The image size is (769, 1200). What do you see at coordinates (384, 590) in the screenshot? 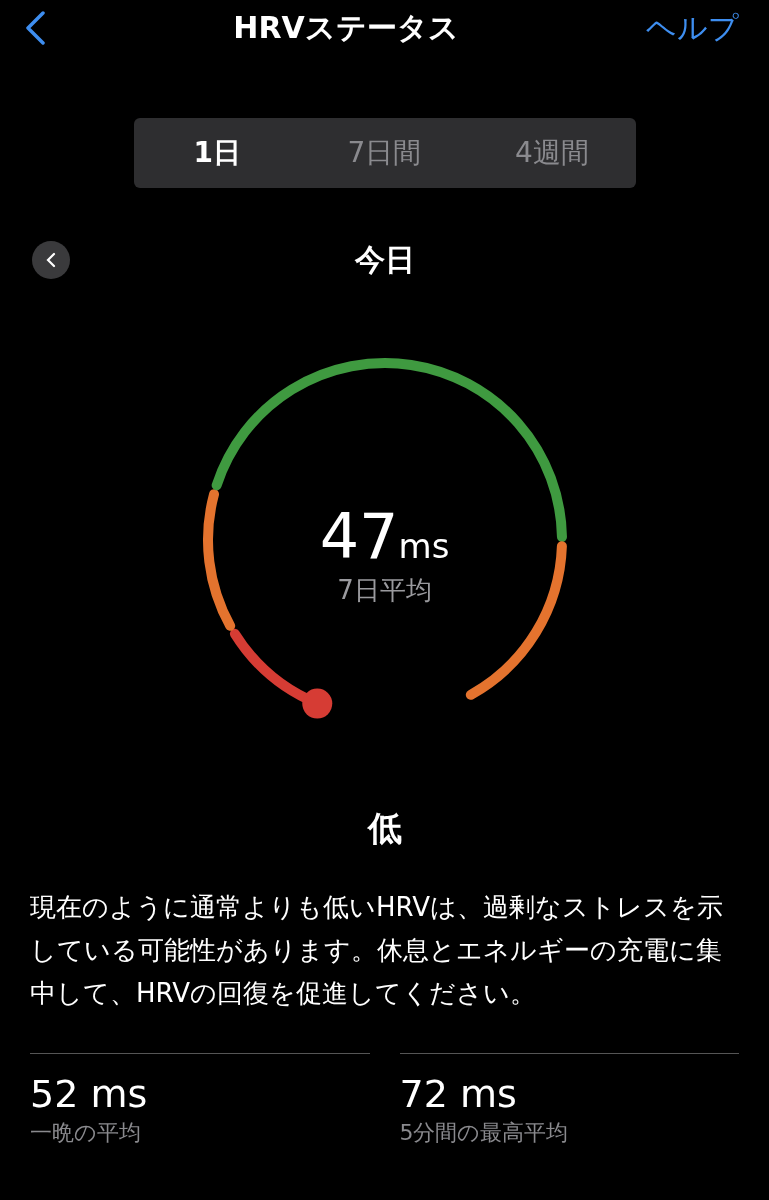
I see `gauge-caption: 7日平均` at bounding box center [384, 590].